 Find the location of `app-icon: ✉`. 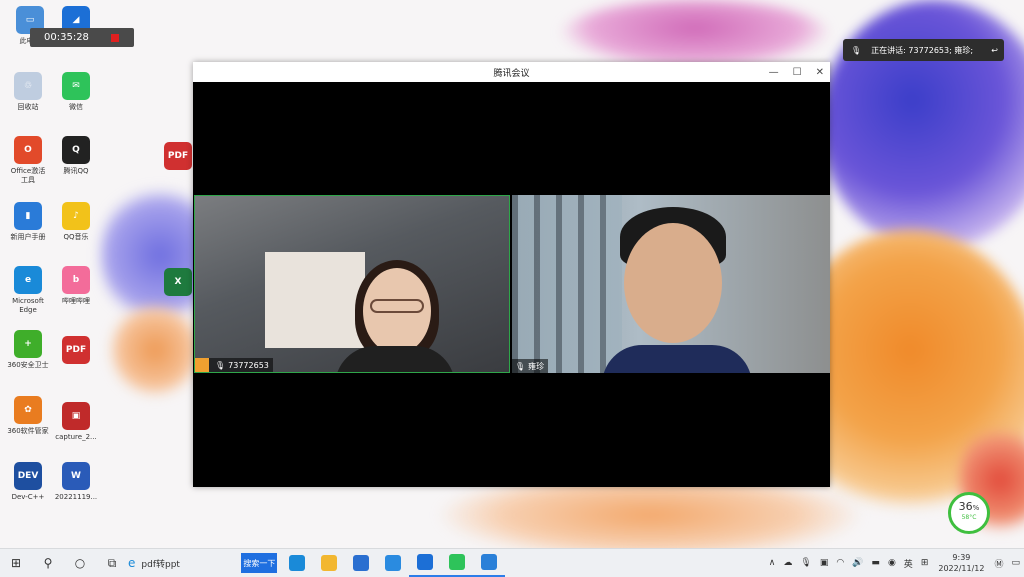

app-icon: ✉ is located at coordinates (76, 86).